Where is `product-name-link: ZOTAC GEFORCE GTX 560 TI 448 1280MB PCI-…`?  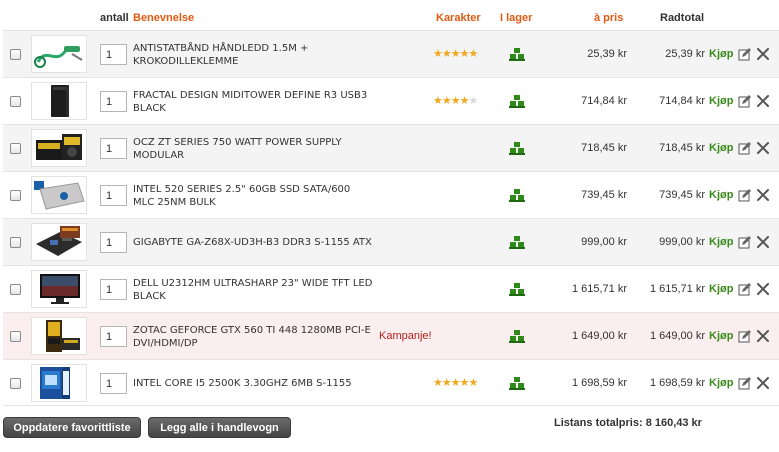 product-name-link: ZOTAC GEFORCE GTX 560 TI 448 1280MB PCI-… is located at coordinates (253, 336).